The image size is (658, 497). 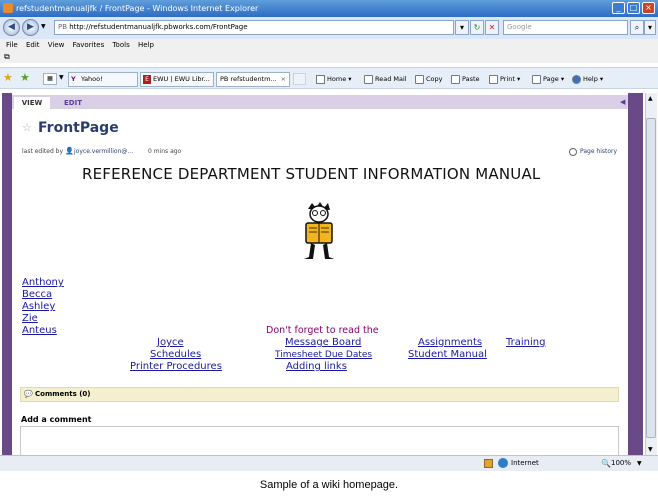 I want to click on print-label: Print, so click(x=507, y=79).